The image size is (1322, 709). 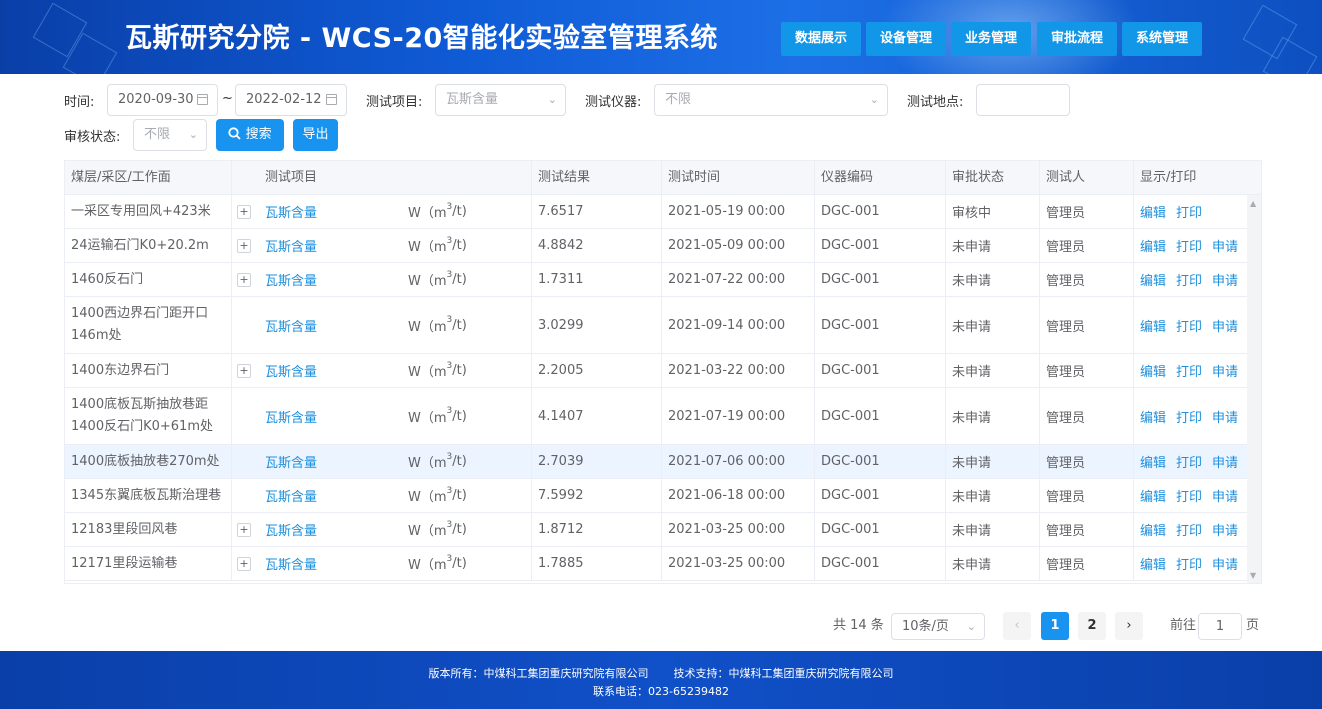 I want to click on prev-page-button: ‹, so click(x=1017, y=626).